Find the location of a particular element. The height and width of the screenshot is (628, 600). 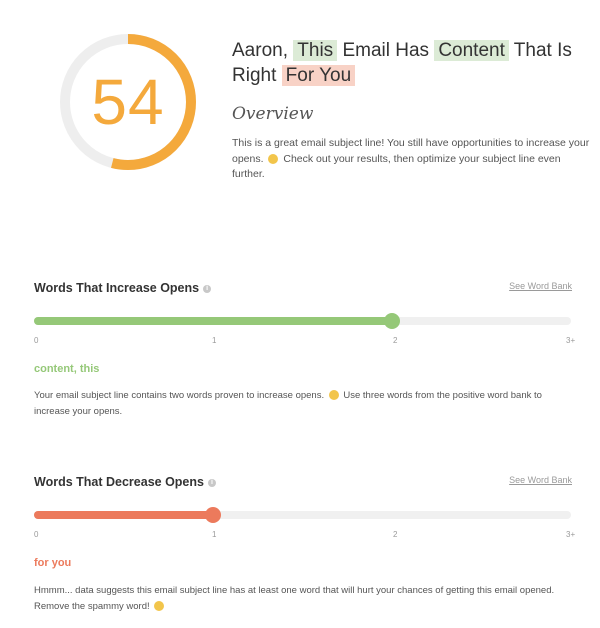

increase-opens-title: Words That Increase Opens i is located at coordinates (123, 288).